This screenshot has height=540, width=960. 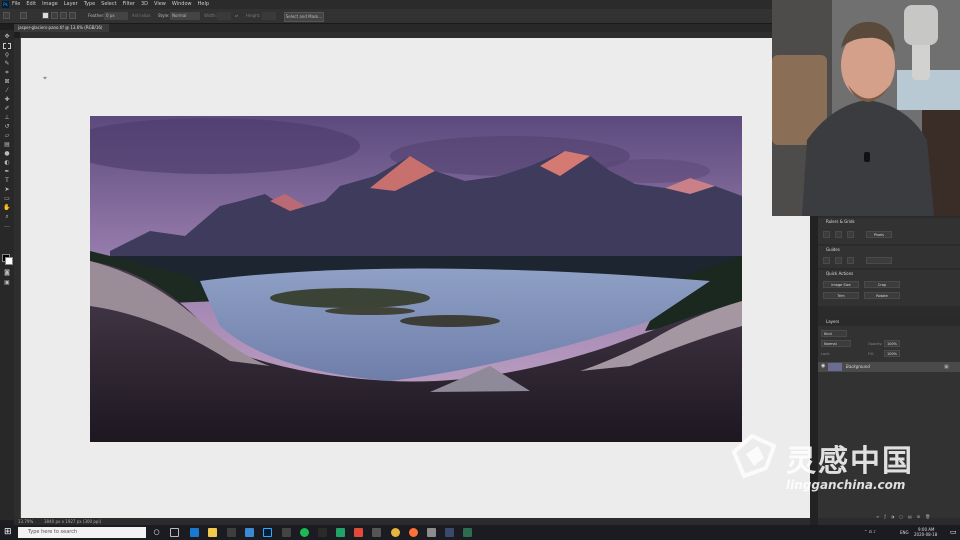 I want to click on menu-filter: Filter, so click(x=129, y=4).